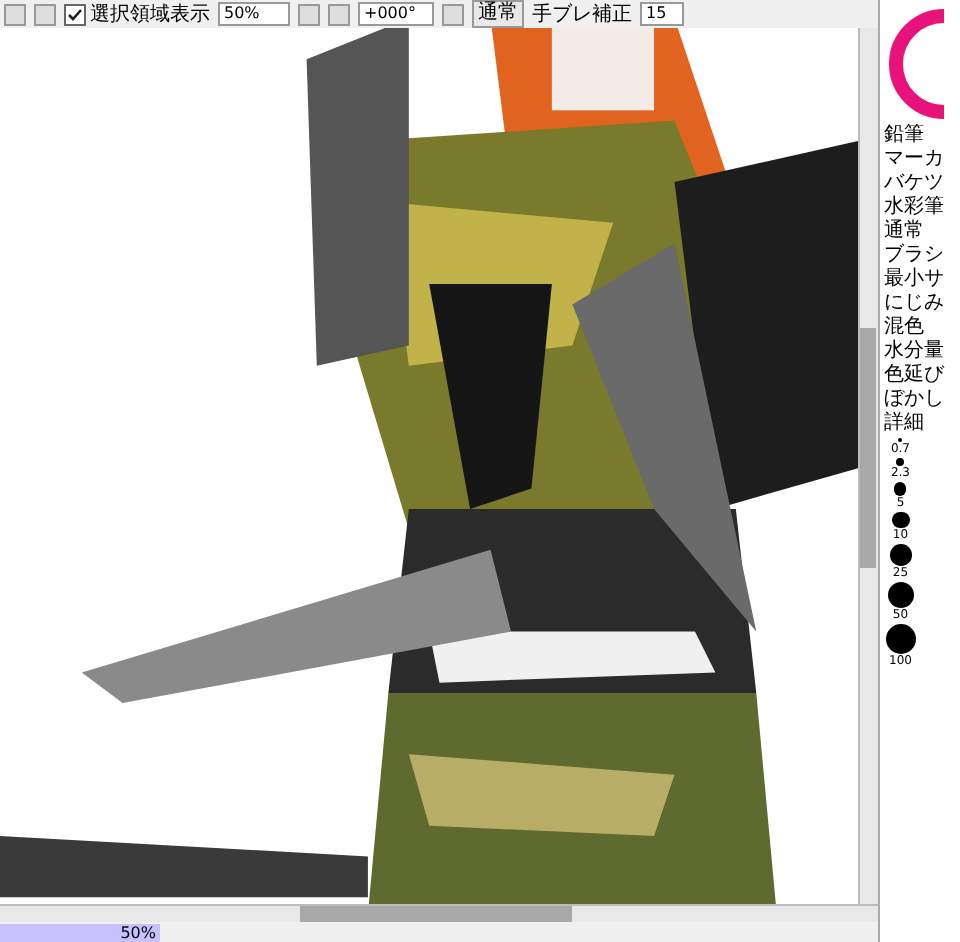 Image resolution: width=960 pixels, height=942 pixels. I want to click on zoom-field: 50%, so click(254, 14).